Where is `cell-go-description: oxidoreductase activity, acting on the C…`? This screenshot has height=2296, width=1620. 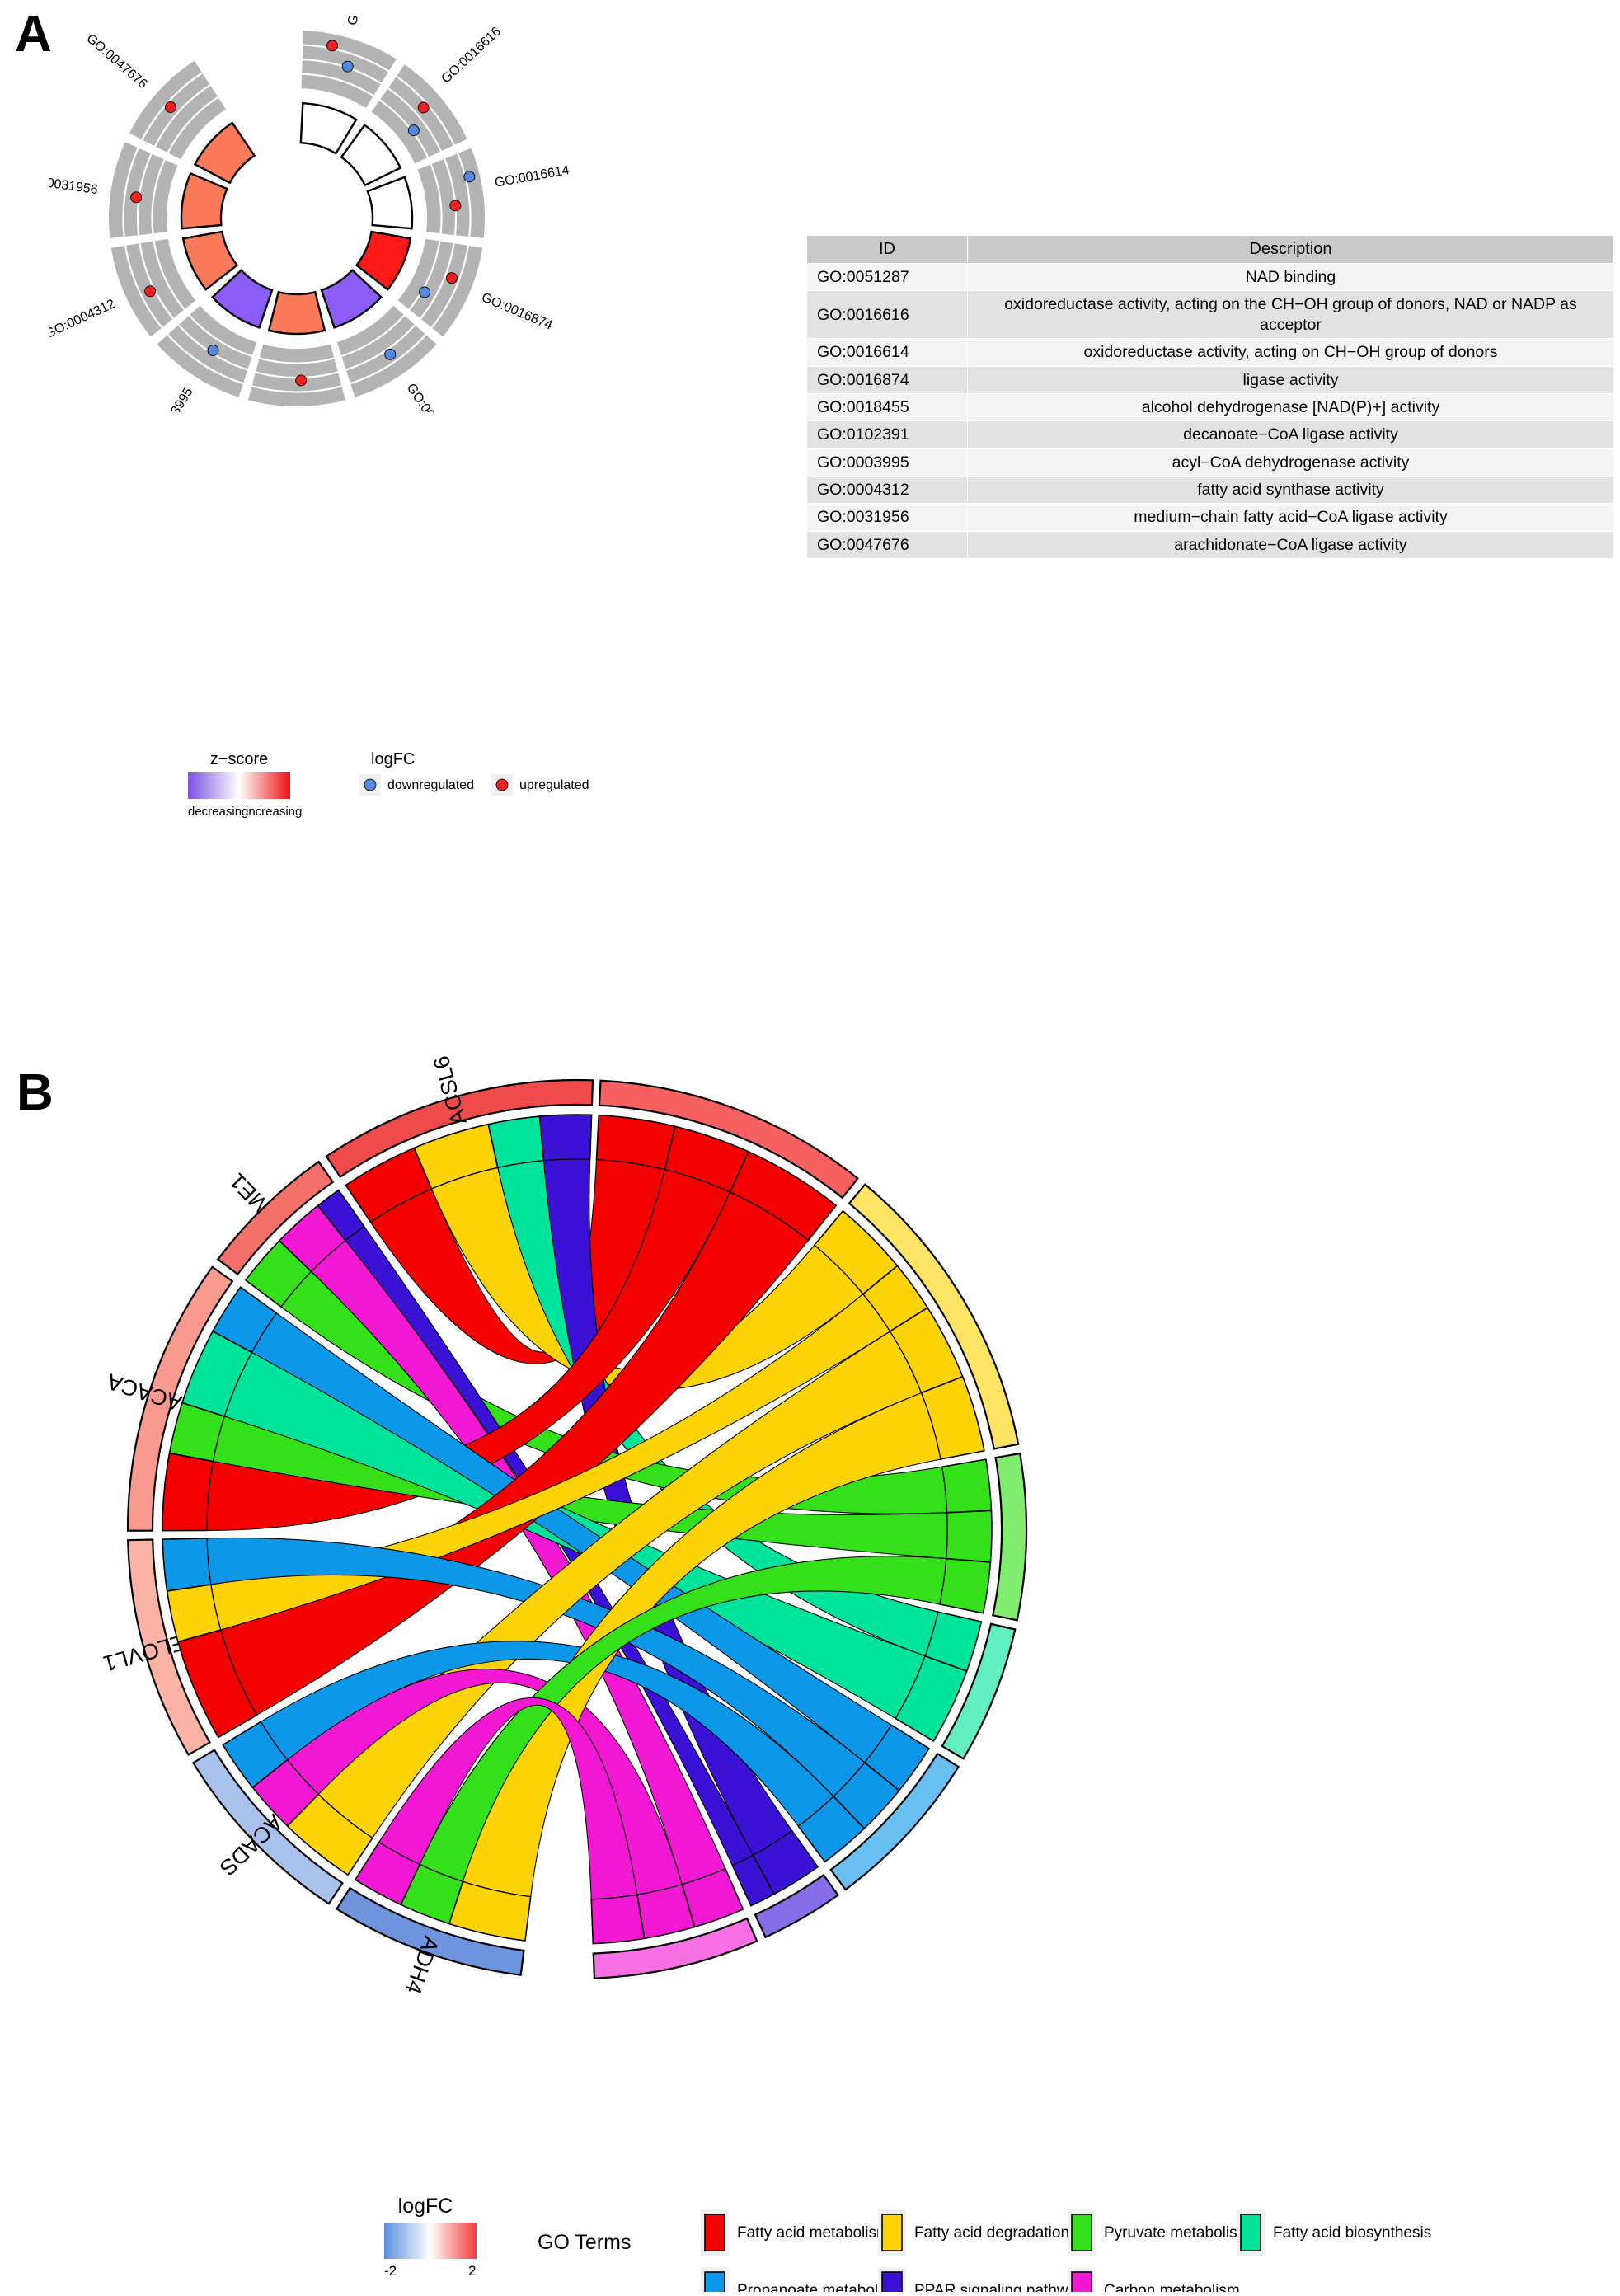
cell-go-description: oxidoreductase activity, acting on the C… is located at coordinates (1290, 315).